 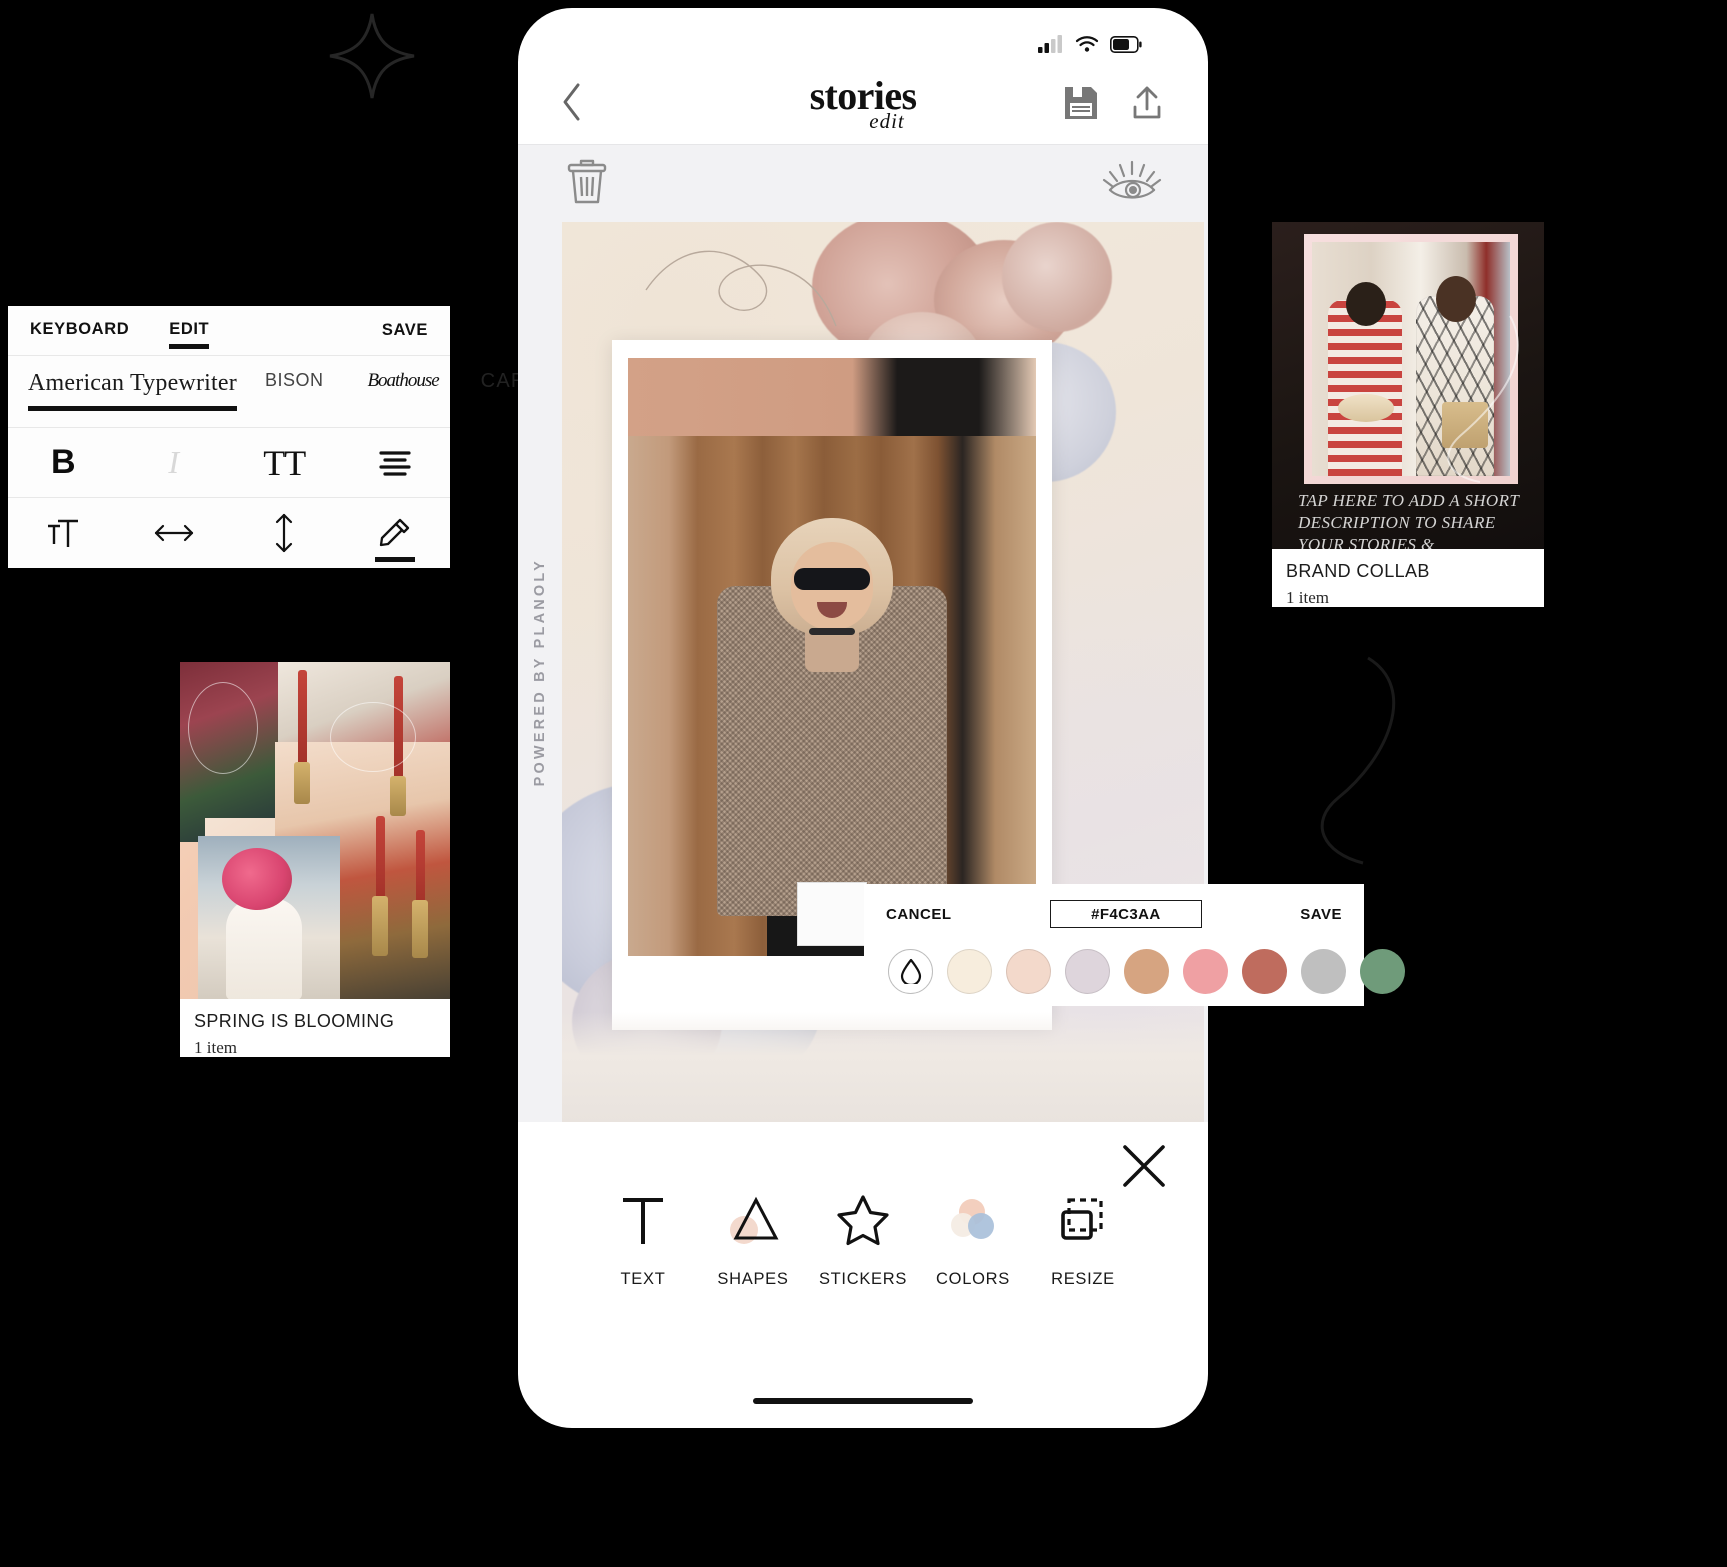 I want to click on text-case-button: TT, so click(x=284, y=463).